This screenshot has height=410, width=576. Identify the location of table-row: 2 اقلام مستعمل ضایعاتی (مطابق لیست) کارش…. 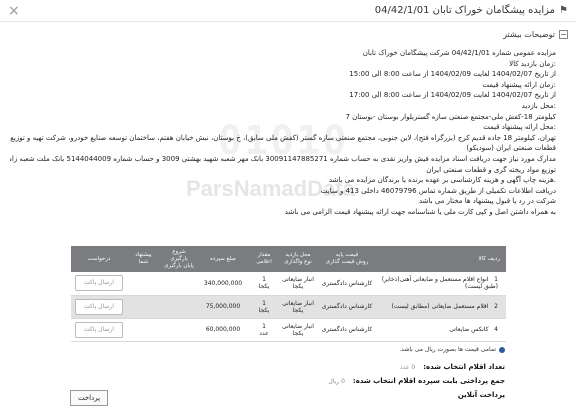
(288, 307).